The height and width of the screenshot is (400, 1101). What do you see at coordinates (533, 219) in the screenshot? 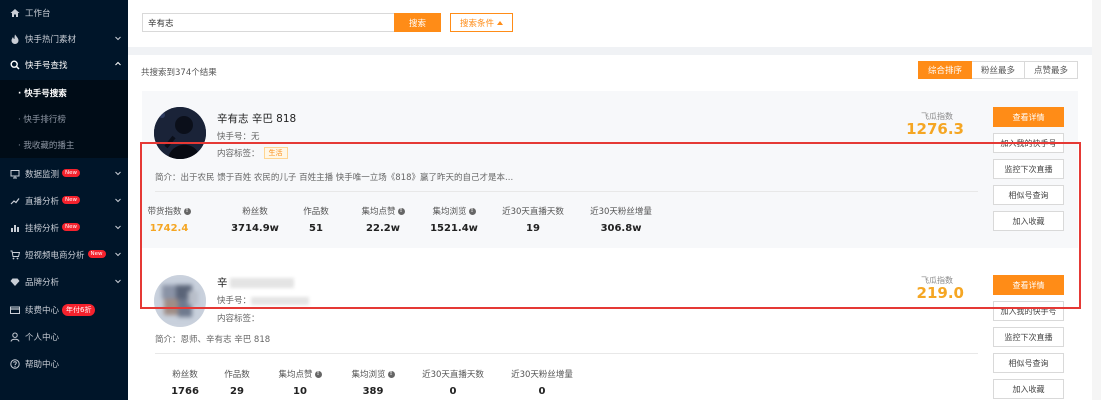
I see `stat-live-days: 近30天直播天数 19` at bounding box center [533, 219].